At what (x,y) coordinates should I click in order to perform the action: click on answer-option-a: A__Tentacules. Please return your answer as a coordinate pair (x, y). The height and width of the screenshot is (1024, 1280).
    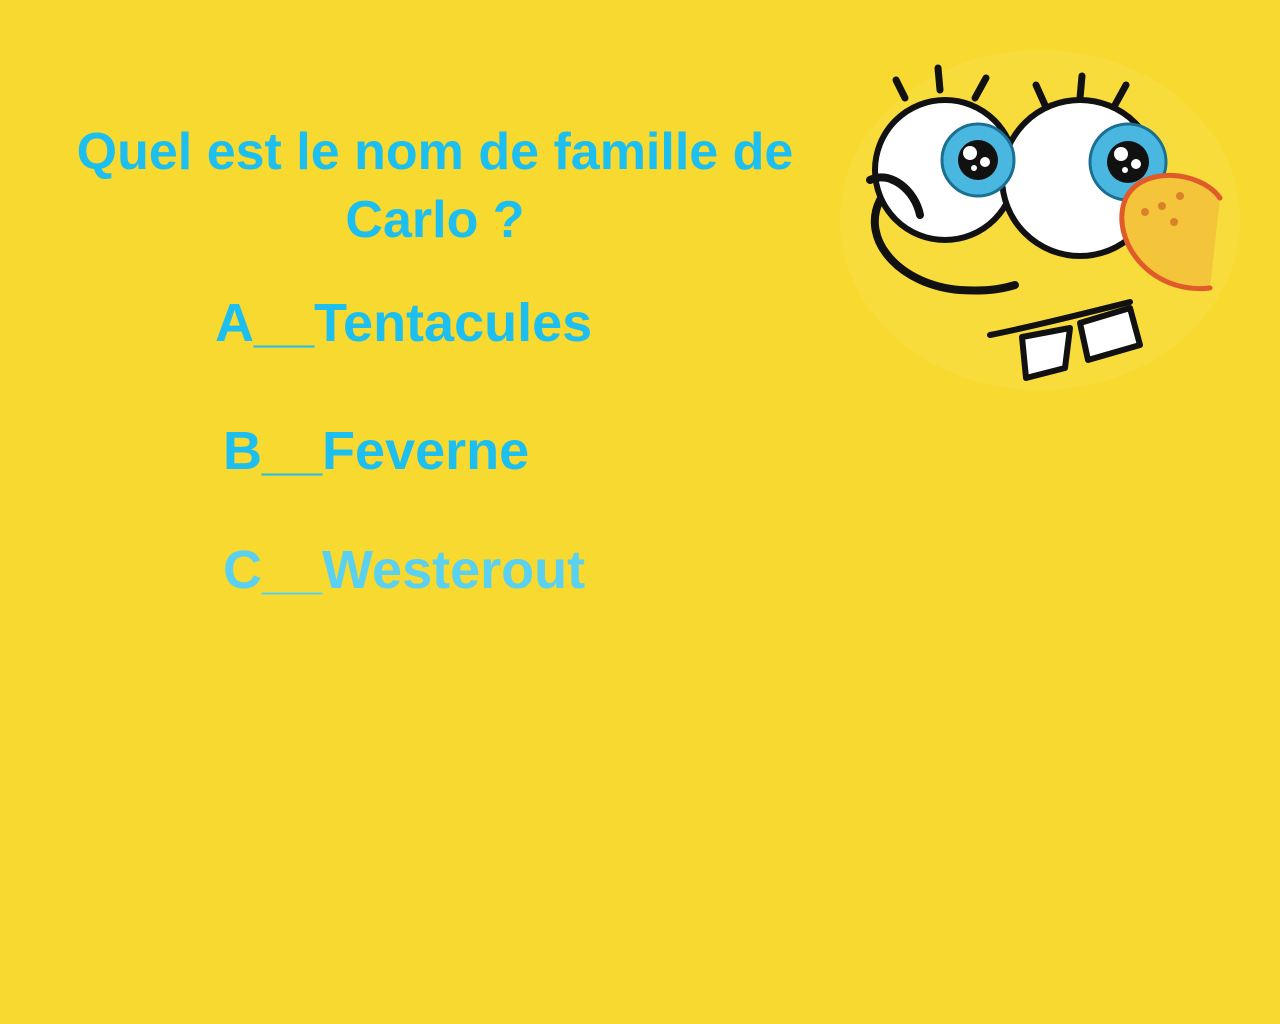
    Looking at the image, I should click on (403, 323).